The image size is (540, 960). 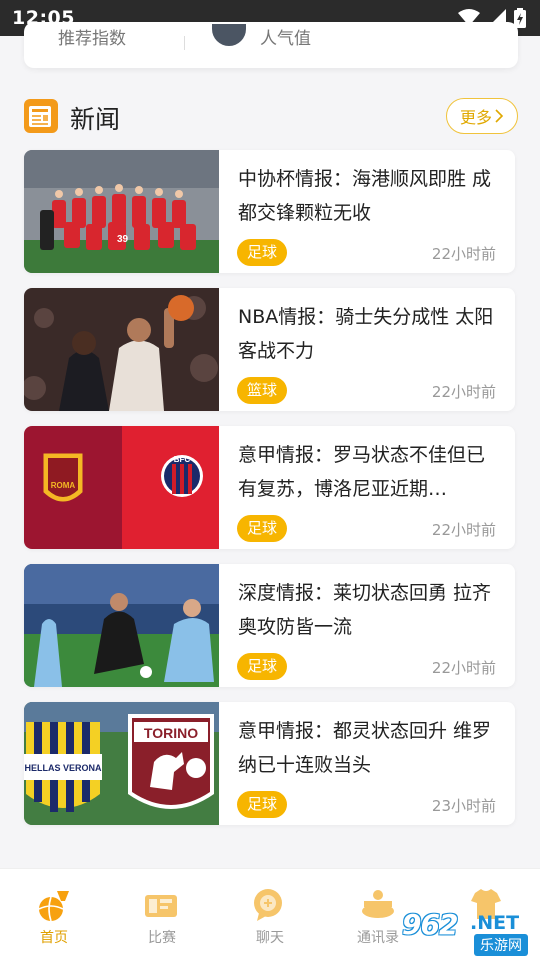 I want to click on more-button: 更多, so click(x=482, y=116).